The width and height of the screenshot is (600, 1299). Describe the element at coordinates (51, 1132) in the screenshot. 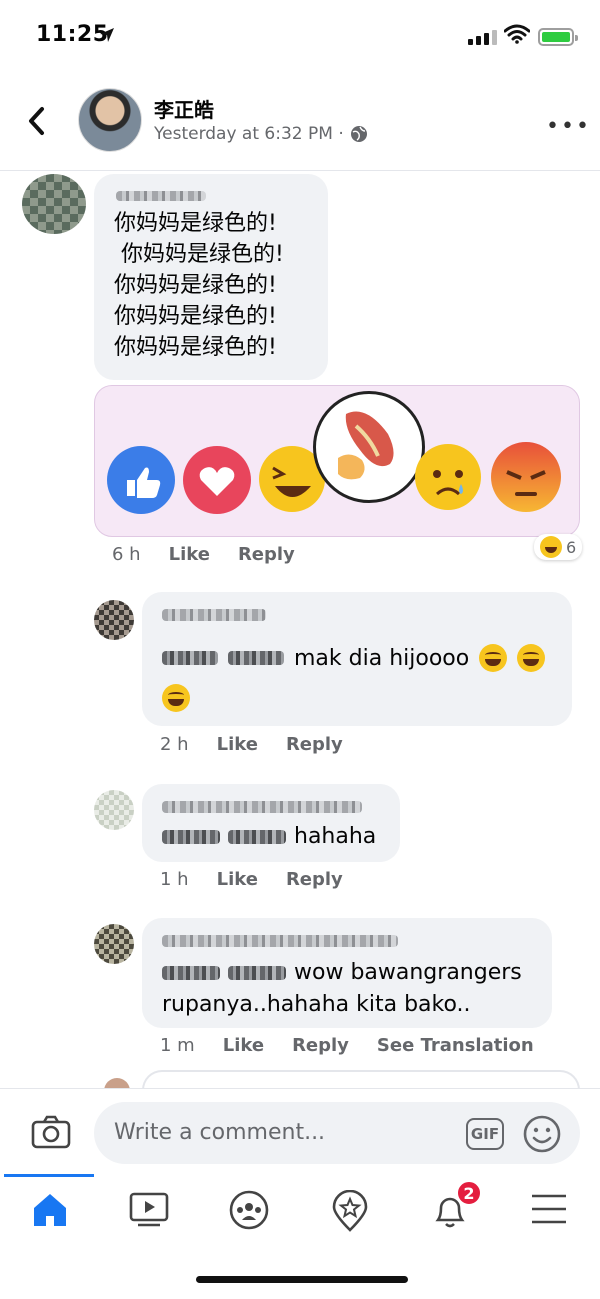

I see `camera-icon` at that location.